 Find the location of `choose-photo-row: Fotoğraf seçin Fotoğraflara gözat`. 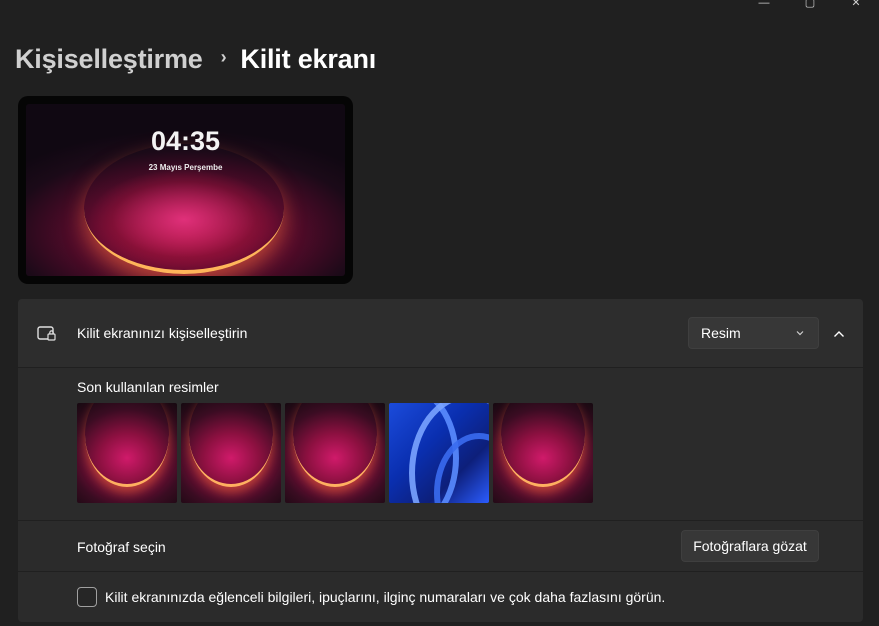

choose-photo-row: Fotoğraf seçin Fotoğraflara gözat is located at coordinates (440, 546).